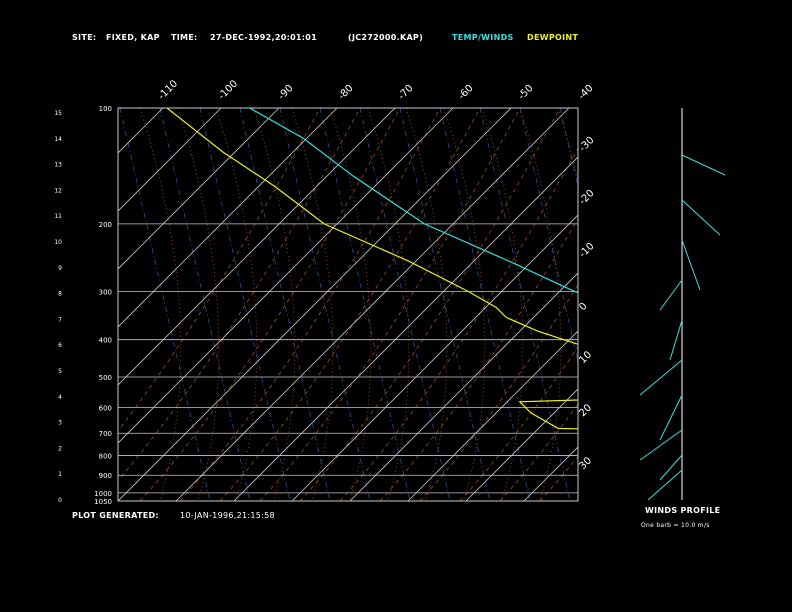  I want to click on pressure-tick-label: 700, so click(105, 434).